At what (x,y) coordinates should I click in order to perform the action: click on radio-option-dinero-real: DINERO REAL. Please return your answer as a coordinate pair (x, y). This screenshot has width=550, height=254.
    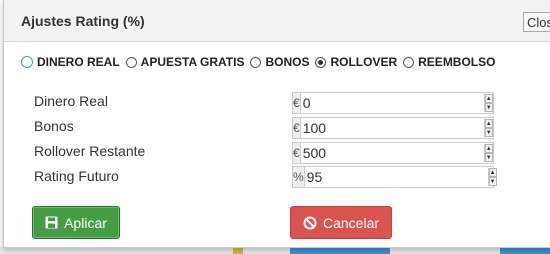
    Looking at the image, I should click on (70, 62).